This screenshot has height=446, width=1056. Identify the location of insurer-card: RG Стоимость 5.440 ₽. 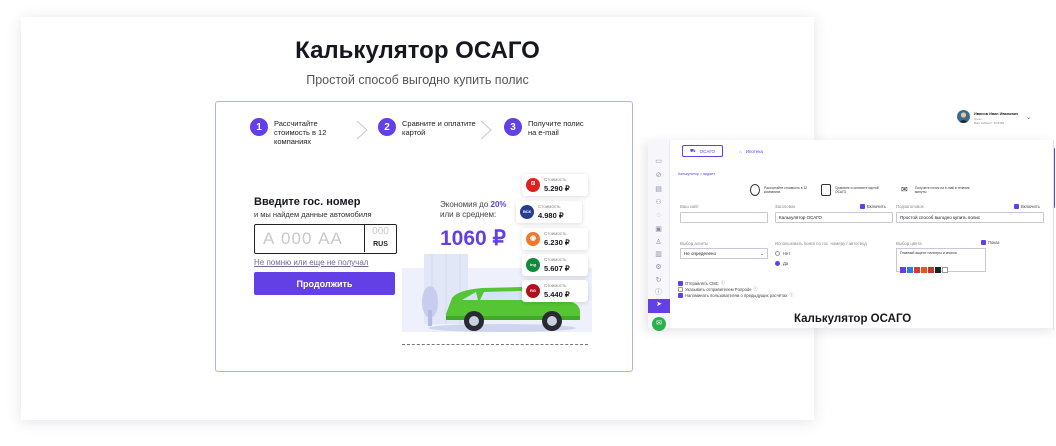
(555, 291).